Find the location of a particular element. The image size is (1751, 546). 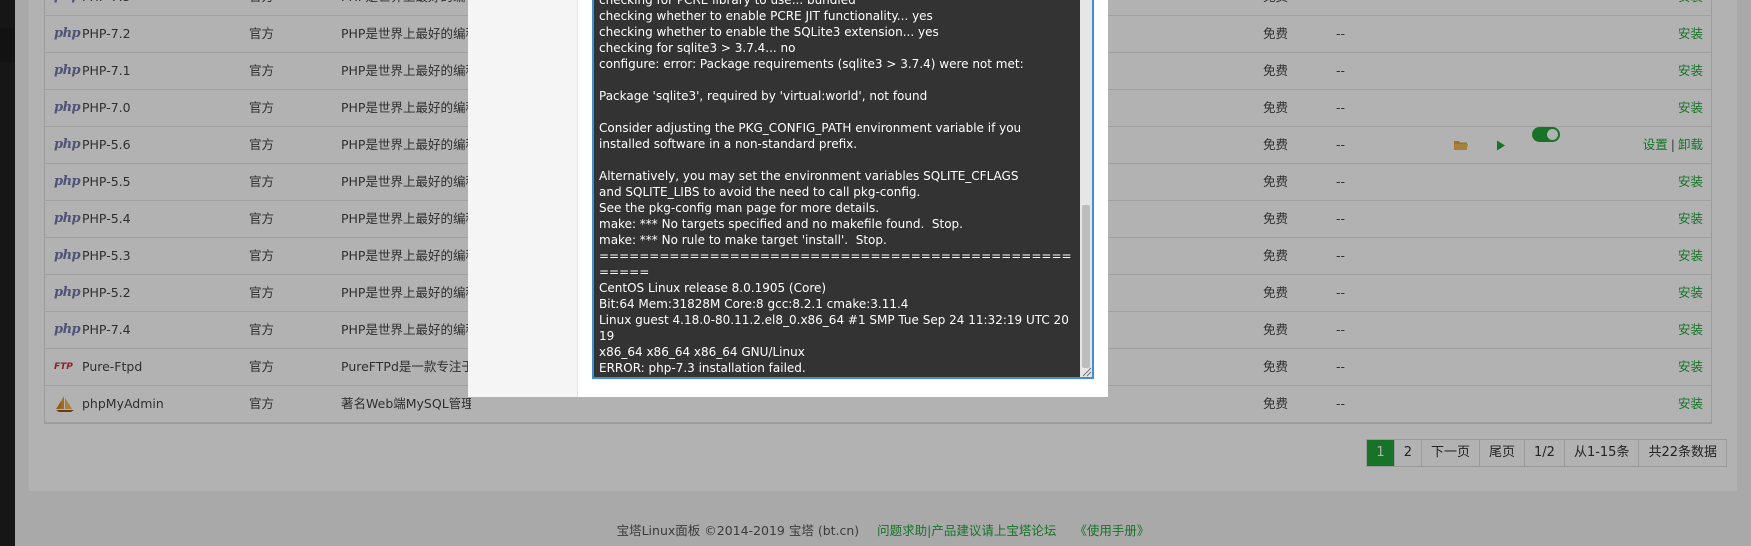

log-scrollbar-thumb is located at coordinates (1086, 286).